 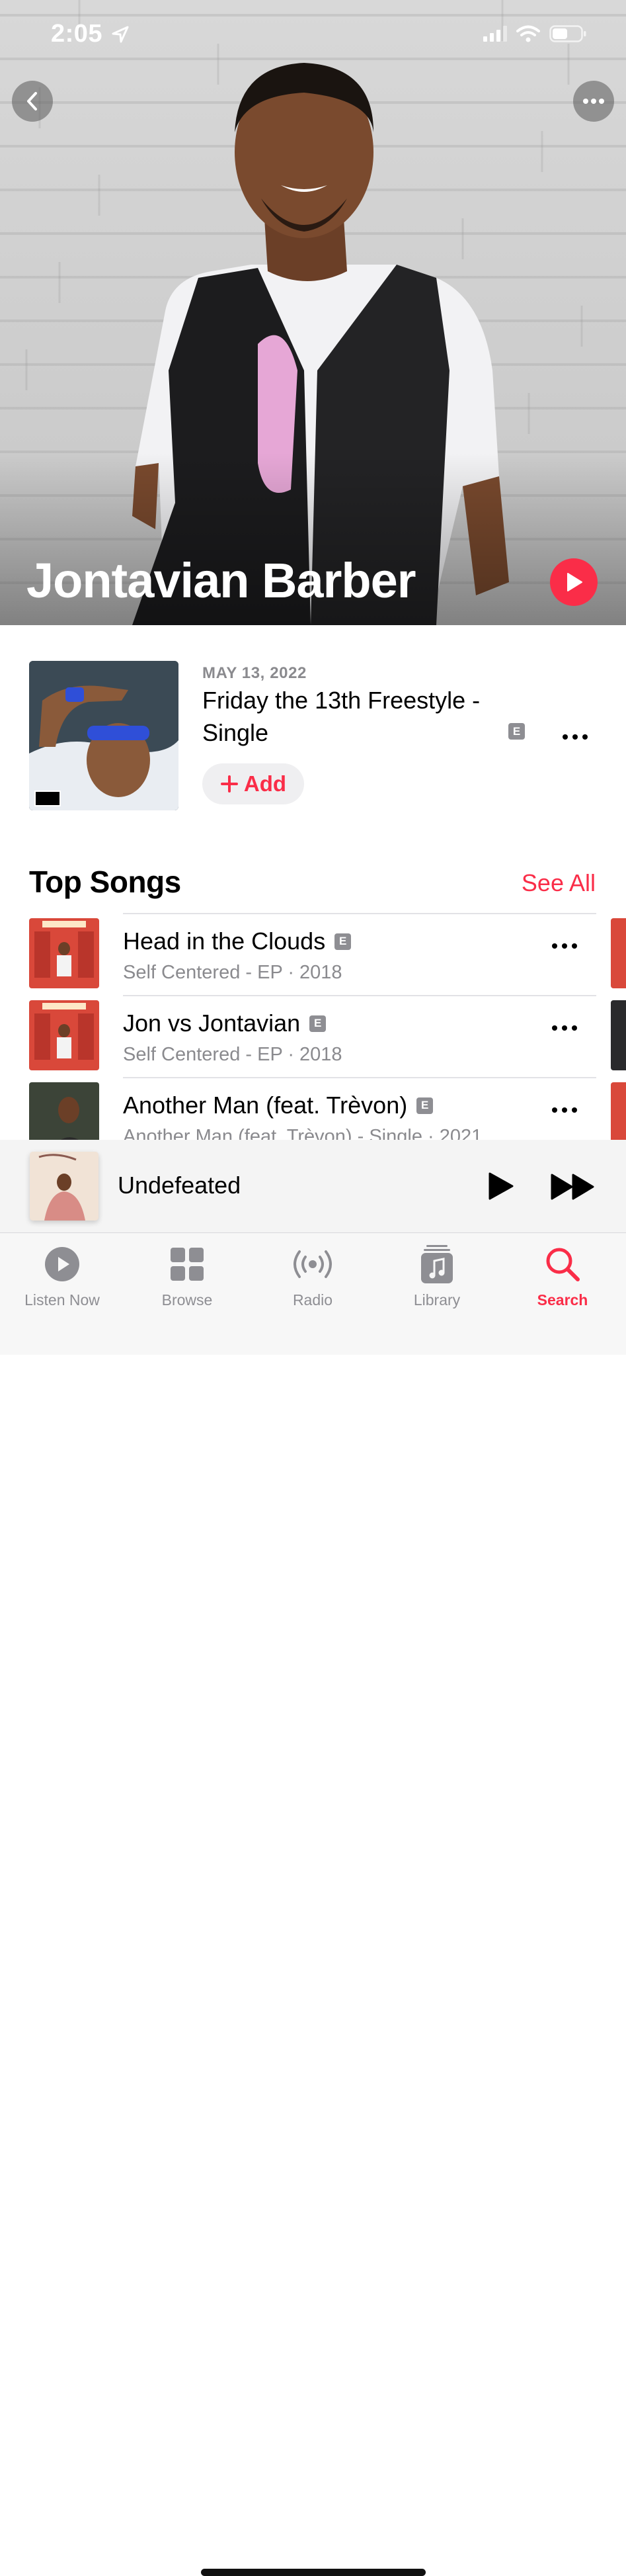 What do you see at coordinates (313, 2572) in the screenshot?
I see `home-indicator` at bounding box center [313, 2572].